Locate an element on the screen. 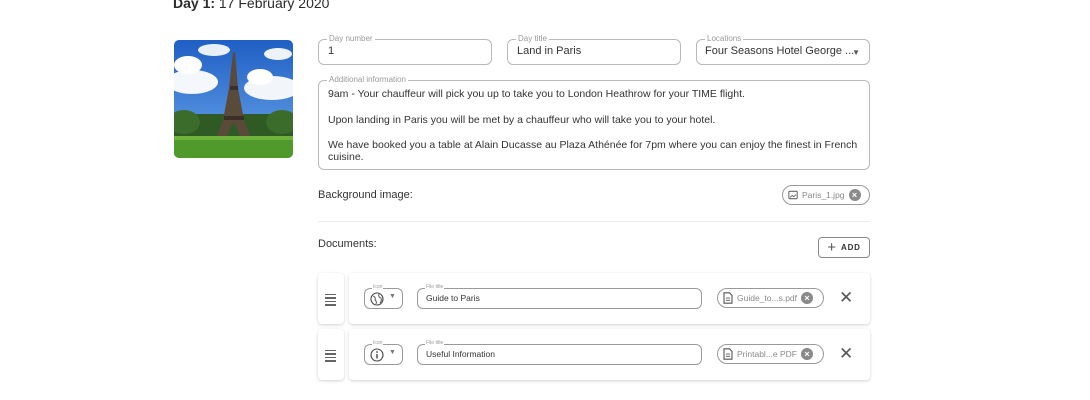 Image resolution: width=1090 pixels, height=400 pixels. plus-icon: + is located at coordinates (832, 247).